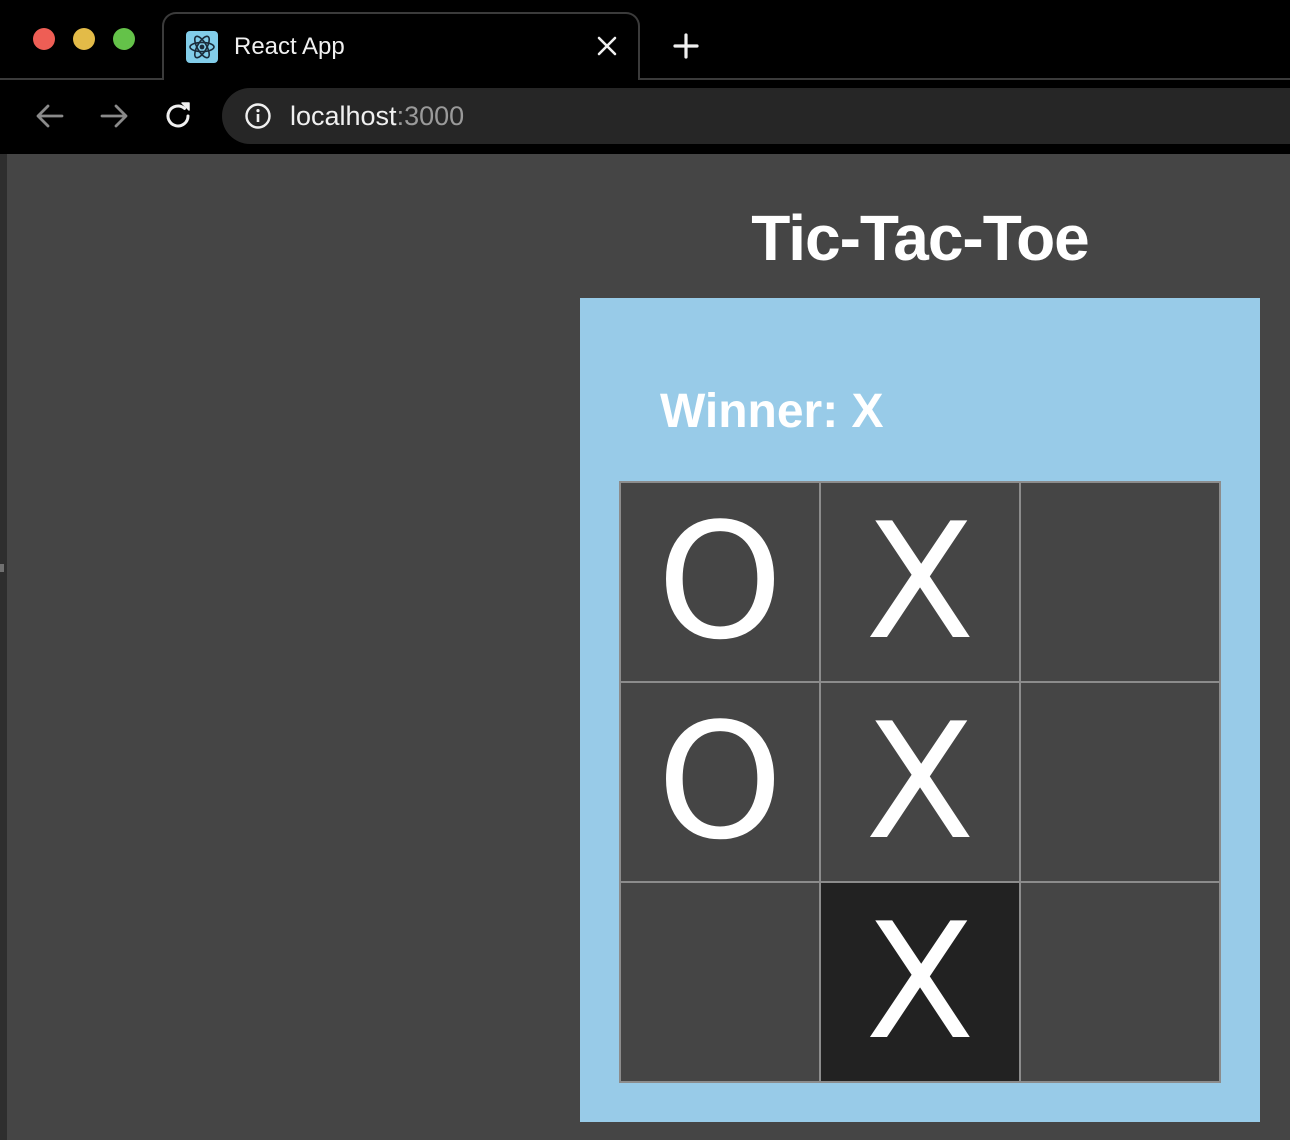  Describe the element at coordinates (44, 39) in the screenshot. I see `close-window-button` at that location.